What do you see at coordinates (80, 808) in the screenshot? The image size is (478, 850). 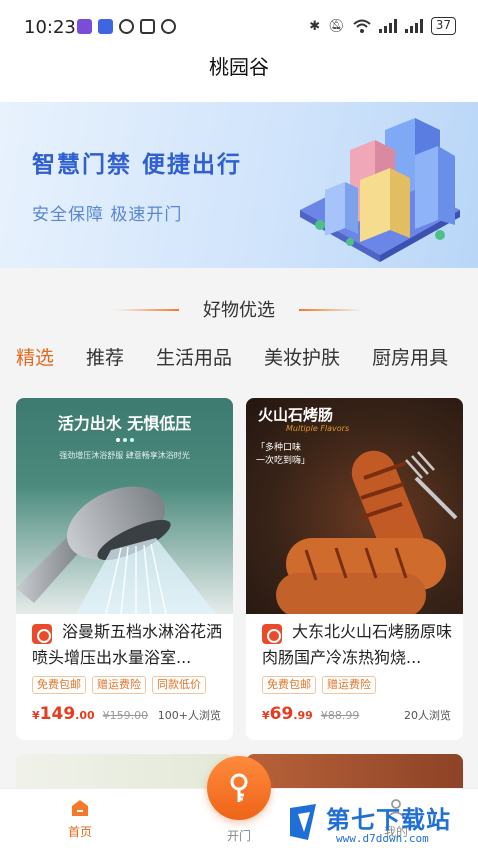 I see `home-icon` at bounding box center [80, 808].